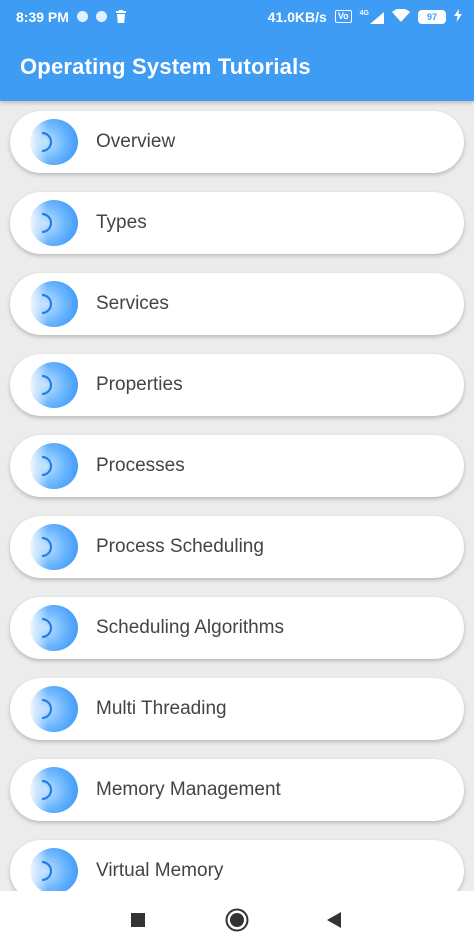  What do you see at coordinates (237, 304) in the screenshot?
I see `list-item: Services` at bounding box center [237, 304].